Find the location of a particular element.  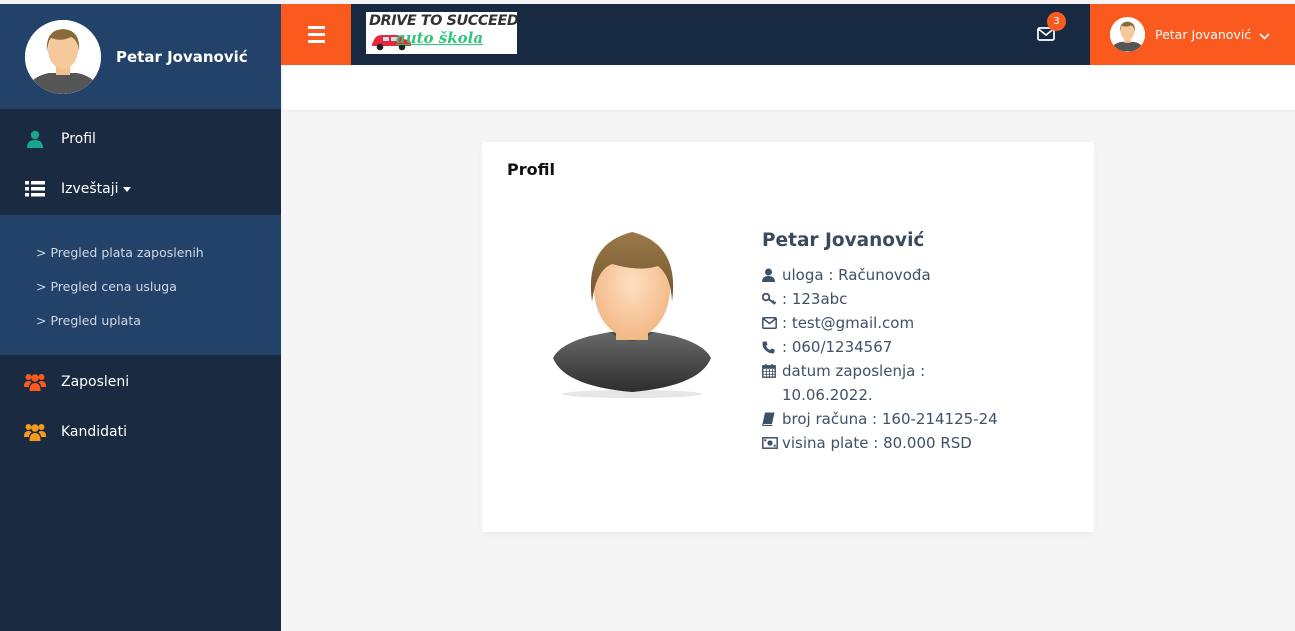

profile-avatar is located at coordinates (632, 312).